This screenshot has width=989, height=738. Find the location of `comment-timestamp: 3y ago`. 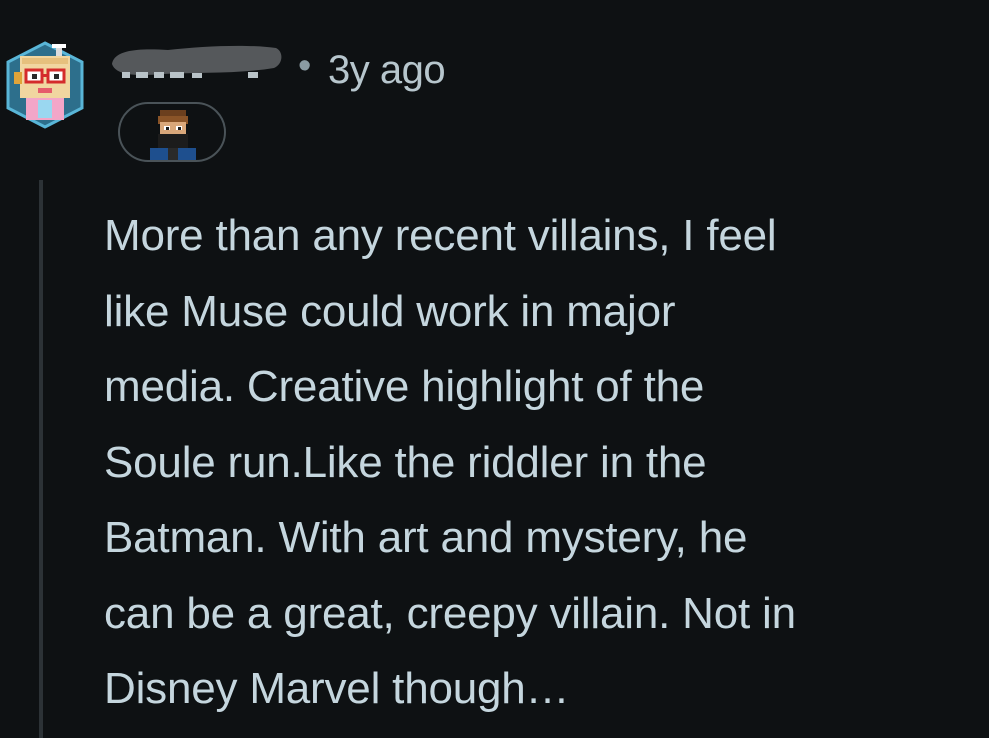

comment-timestamp: 3y ago is located at coordinates (387, 70).